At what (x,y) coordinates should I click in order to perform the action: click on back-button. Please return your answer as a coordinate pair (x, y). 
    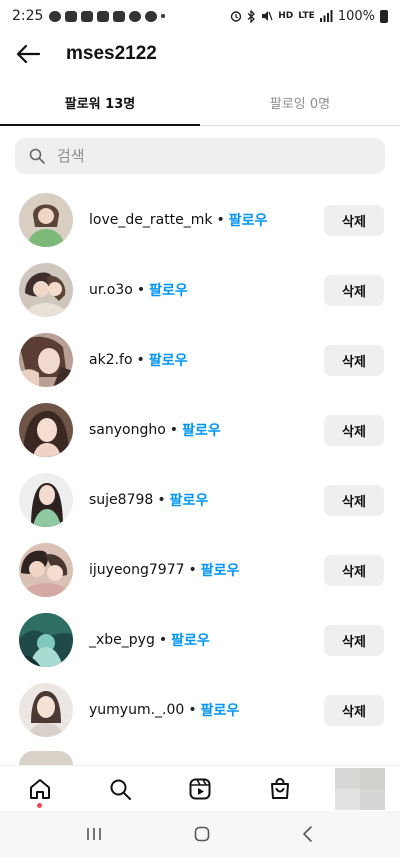
    Looking at the image, I should click on (28, 54).